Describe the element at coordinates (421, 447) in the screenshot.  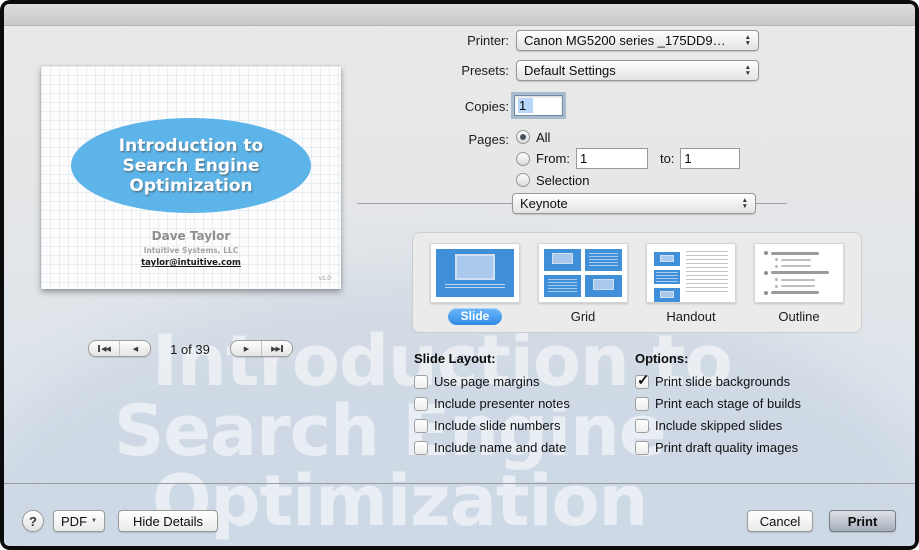
I see `include-name-and-date-checkbox` at that location.